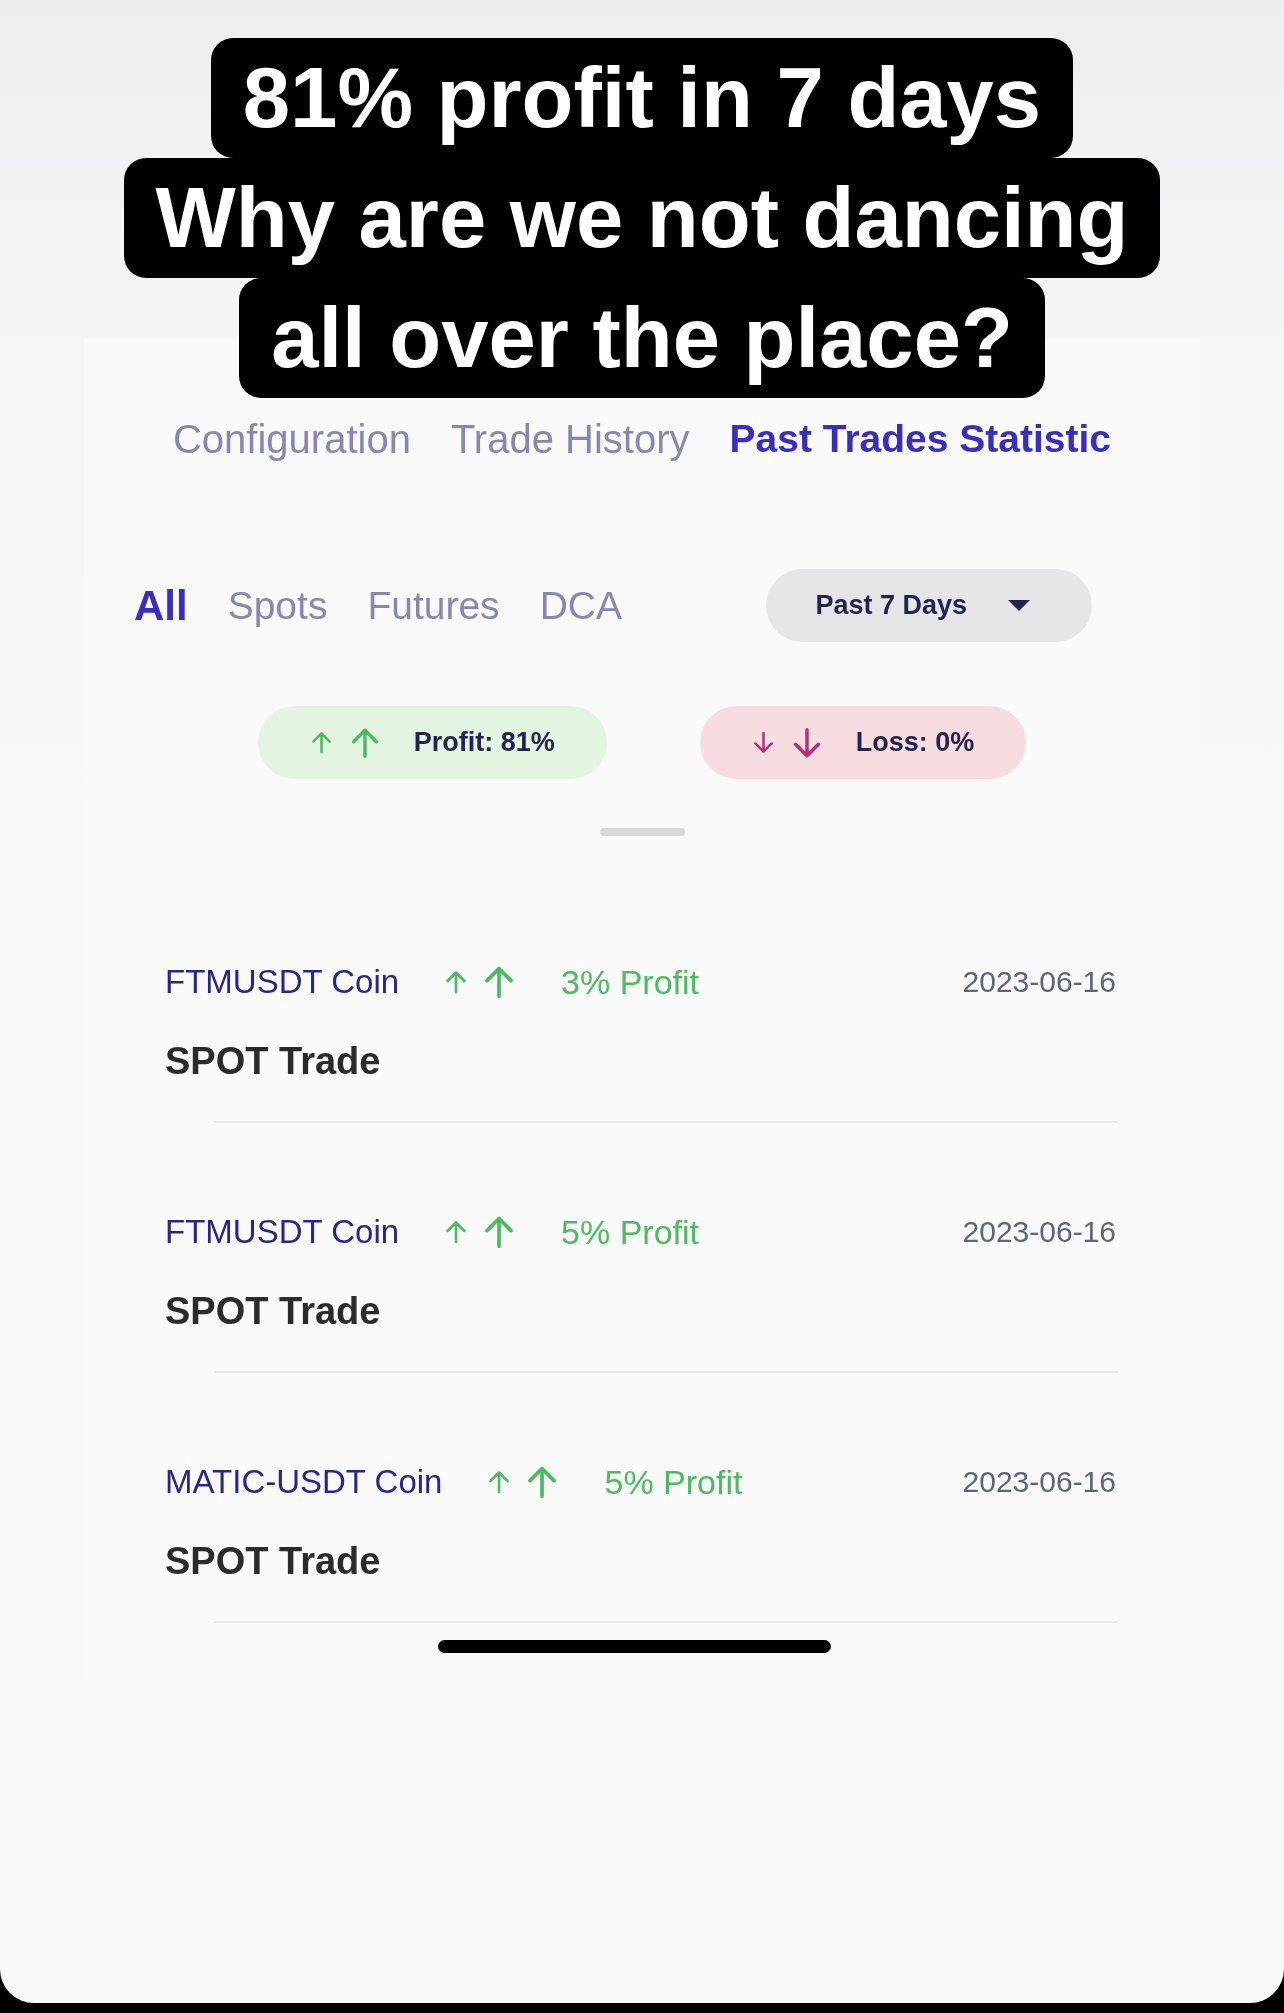 The height and width of the screenshot is (2013, 1284). Describe the element at coordinates (920, 439) in the screenshot. I see `tab: Past Trades Statistic` at that location.